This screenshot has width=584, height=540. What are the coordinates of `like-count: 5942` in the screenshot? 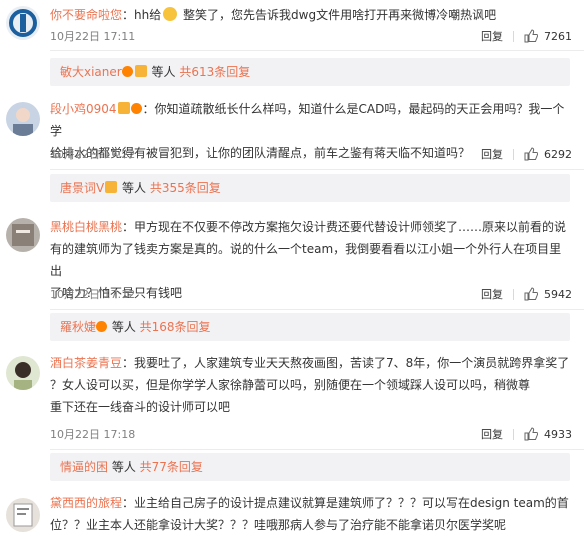 It's located at (558, 294).